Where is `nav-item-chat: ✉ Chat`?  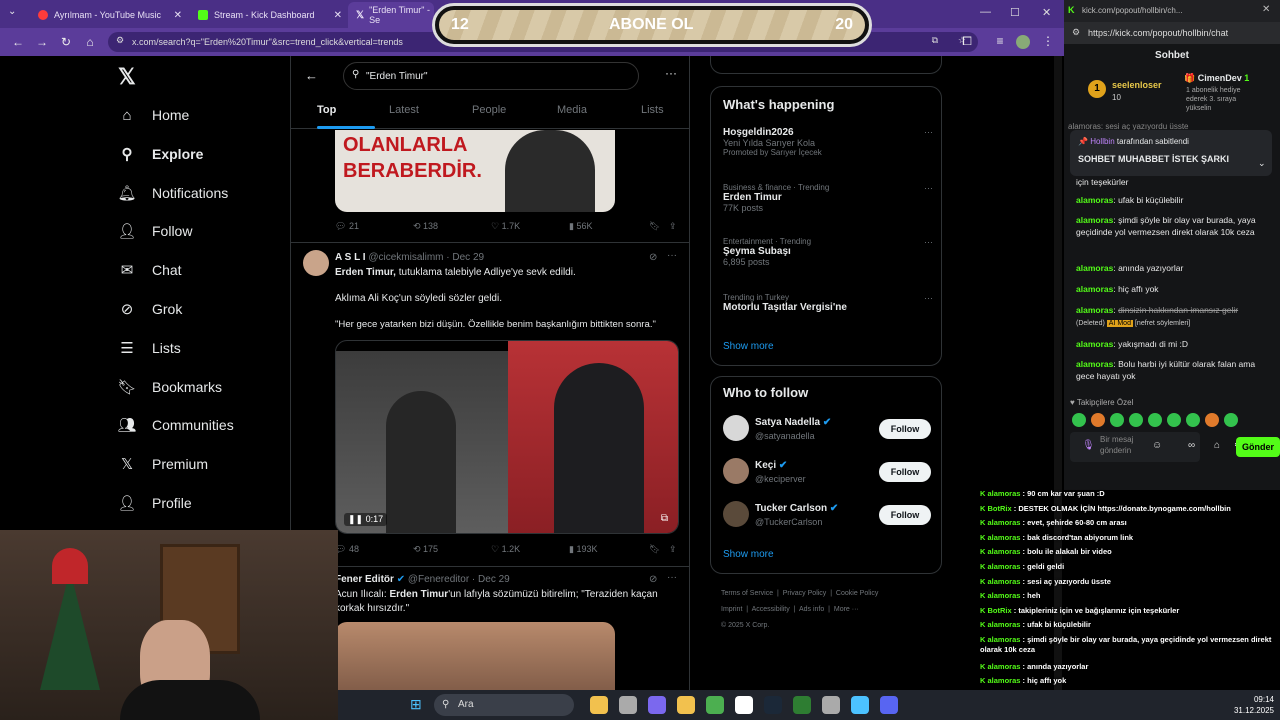 nav-item-chat: ✉ Chat is located at coordinates (150, 270).